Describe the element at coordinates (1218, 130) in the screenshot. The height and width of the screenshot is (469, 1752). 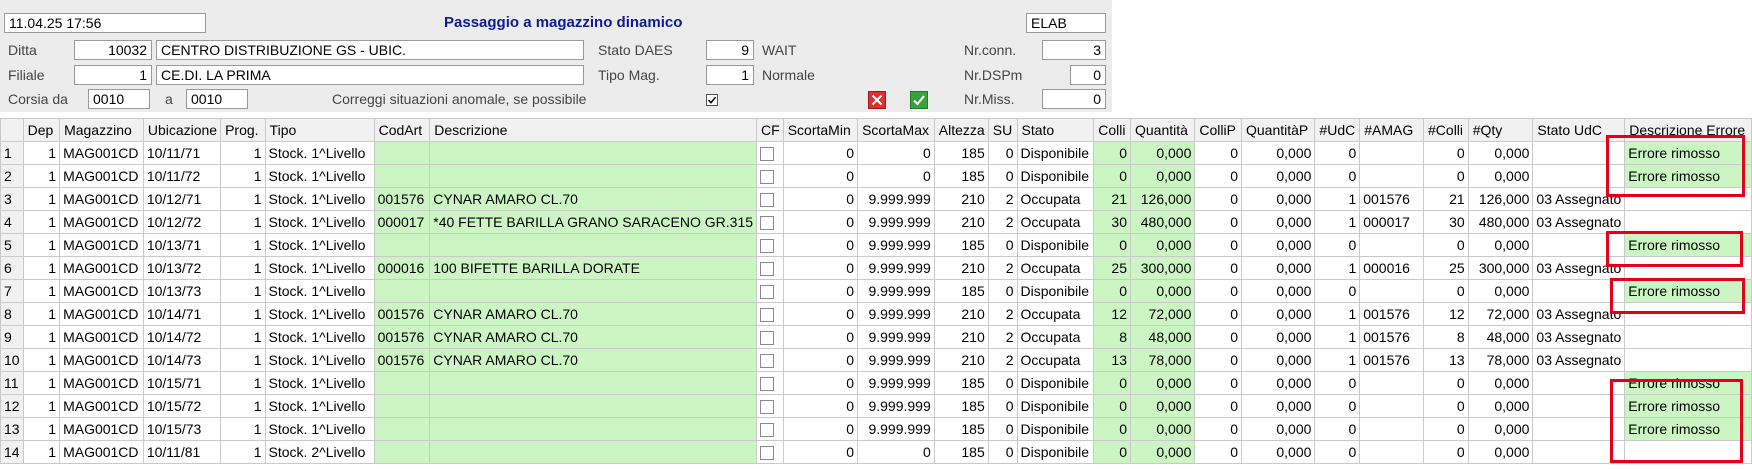
I see `column-header-collip: ColliP` at that location.